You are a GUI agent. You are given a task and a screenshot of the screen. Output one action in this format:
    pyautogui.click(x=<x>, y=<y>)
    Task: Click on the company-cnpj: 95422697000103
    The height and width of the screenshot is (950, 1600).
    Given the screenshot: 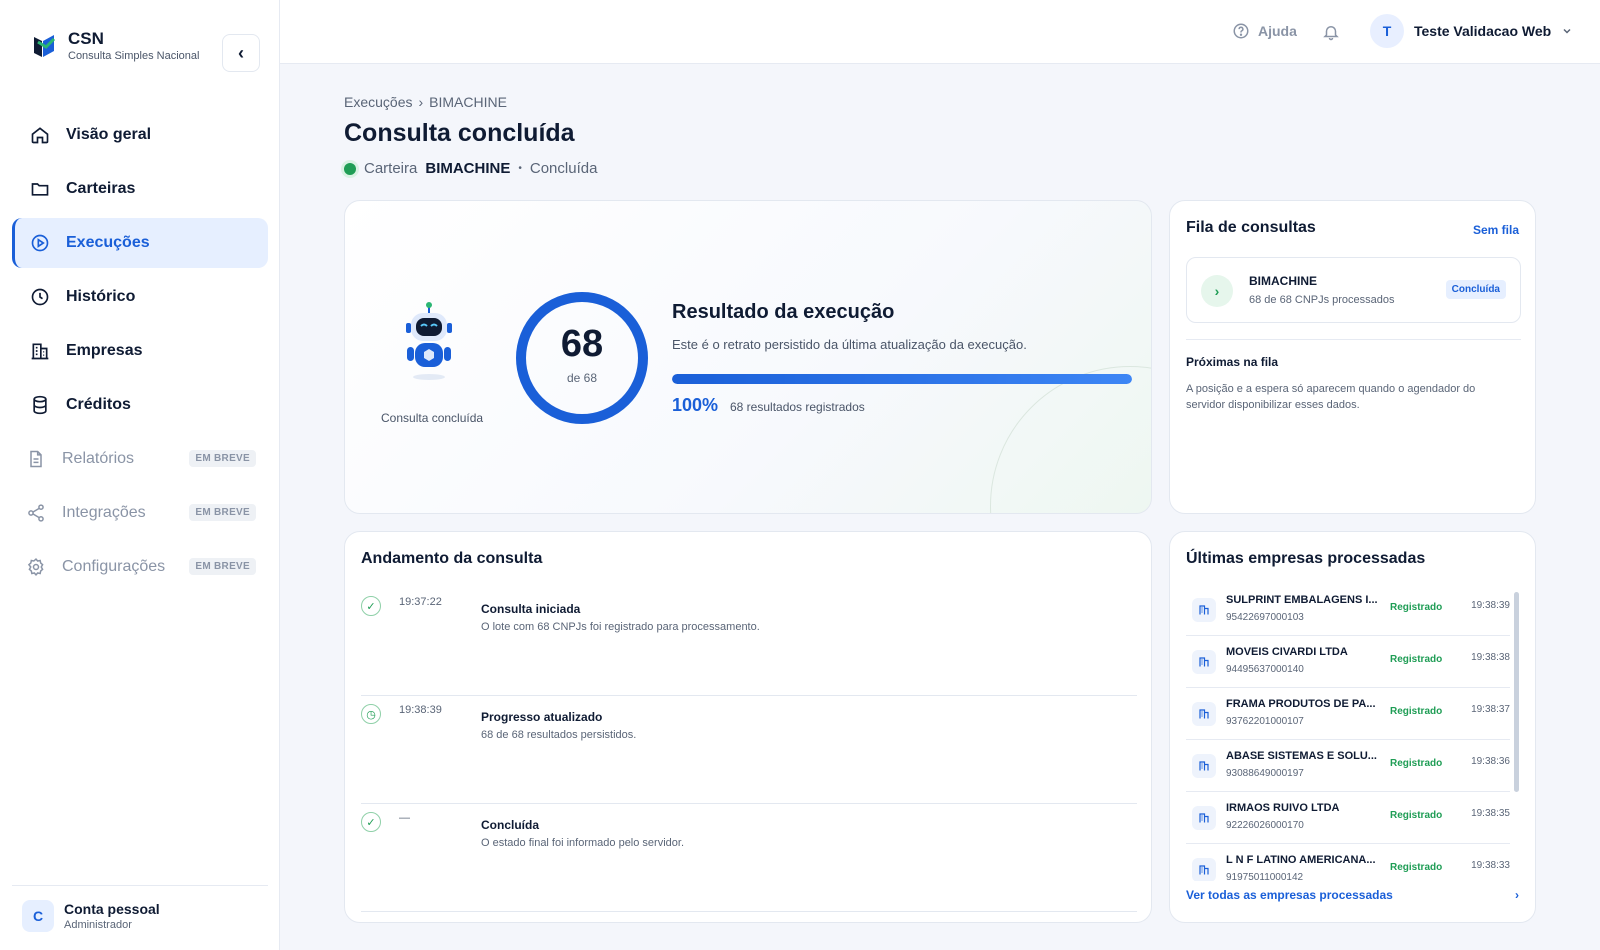 What is the action you would take?
    pyautogui.click(x=1265, y=617)
    